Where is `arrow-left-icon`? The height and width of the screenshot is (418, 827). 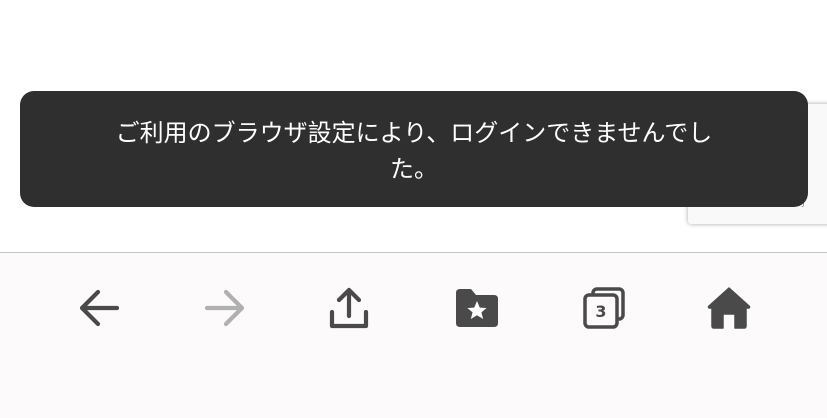
arrow-left-icon is located at coordinates (99, 308).